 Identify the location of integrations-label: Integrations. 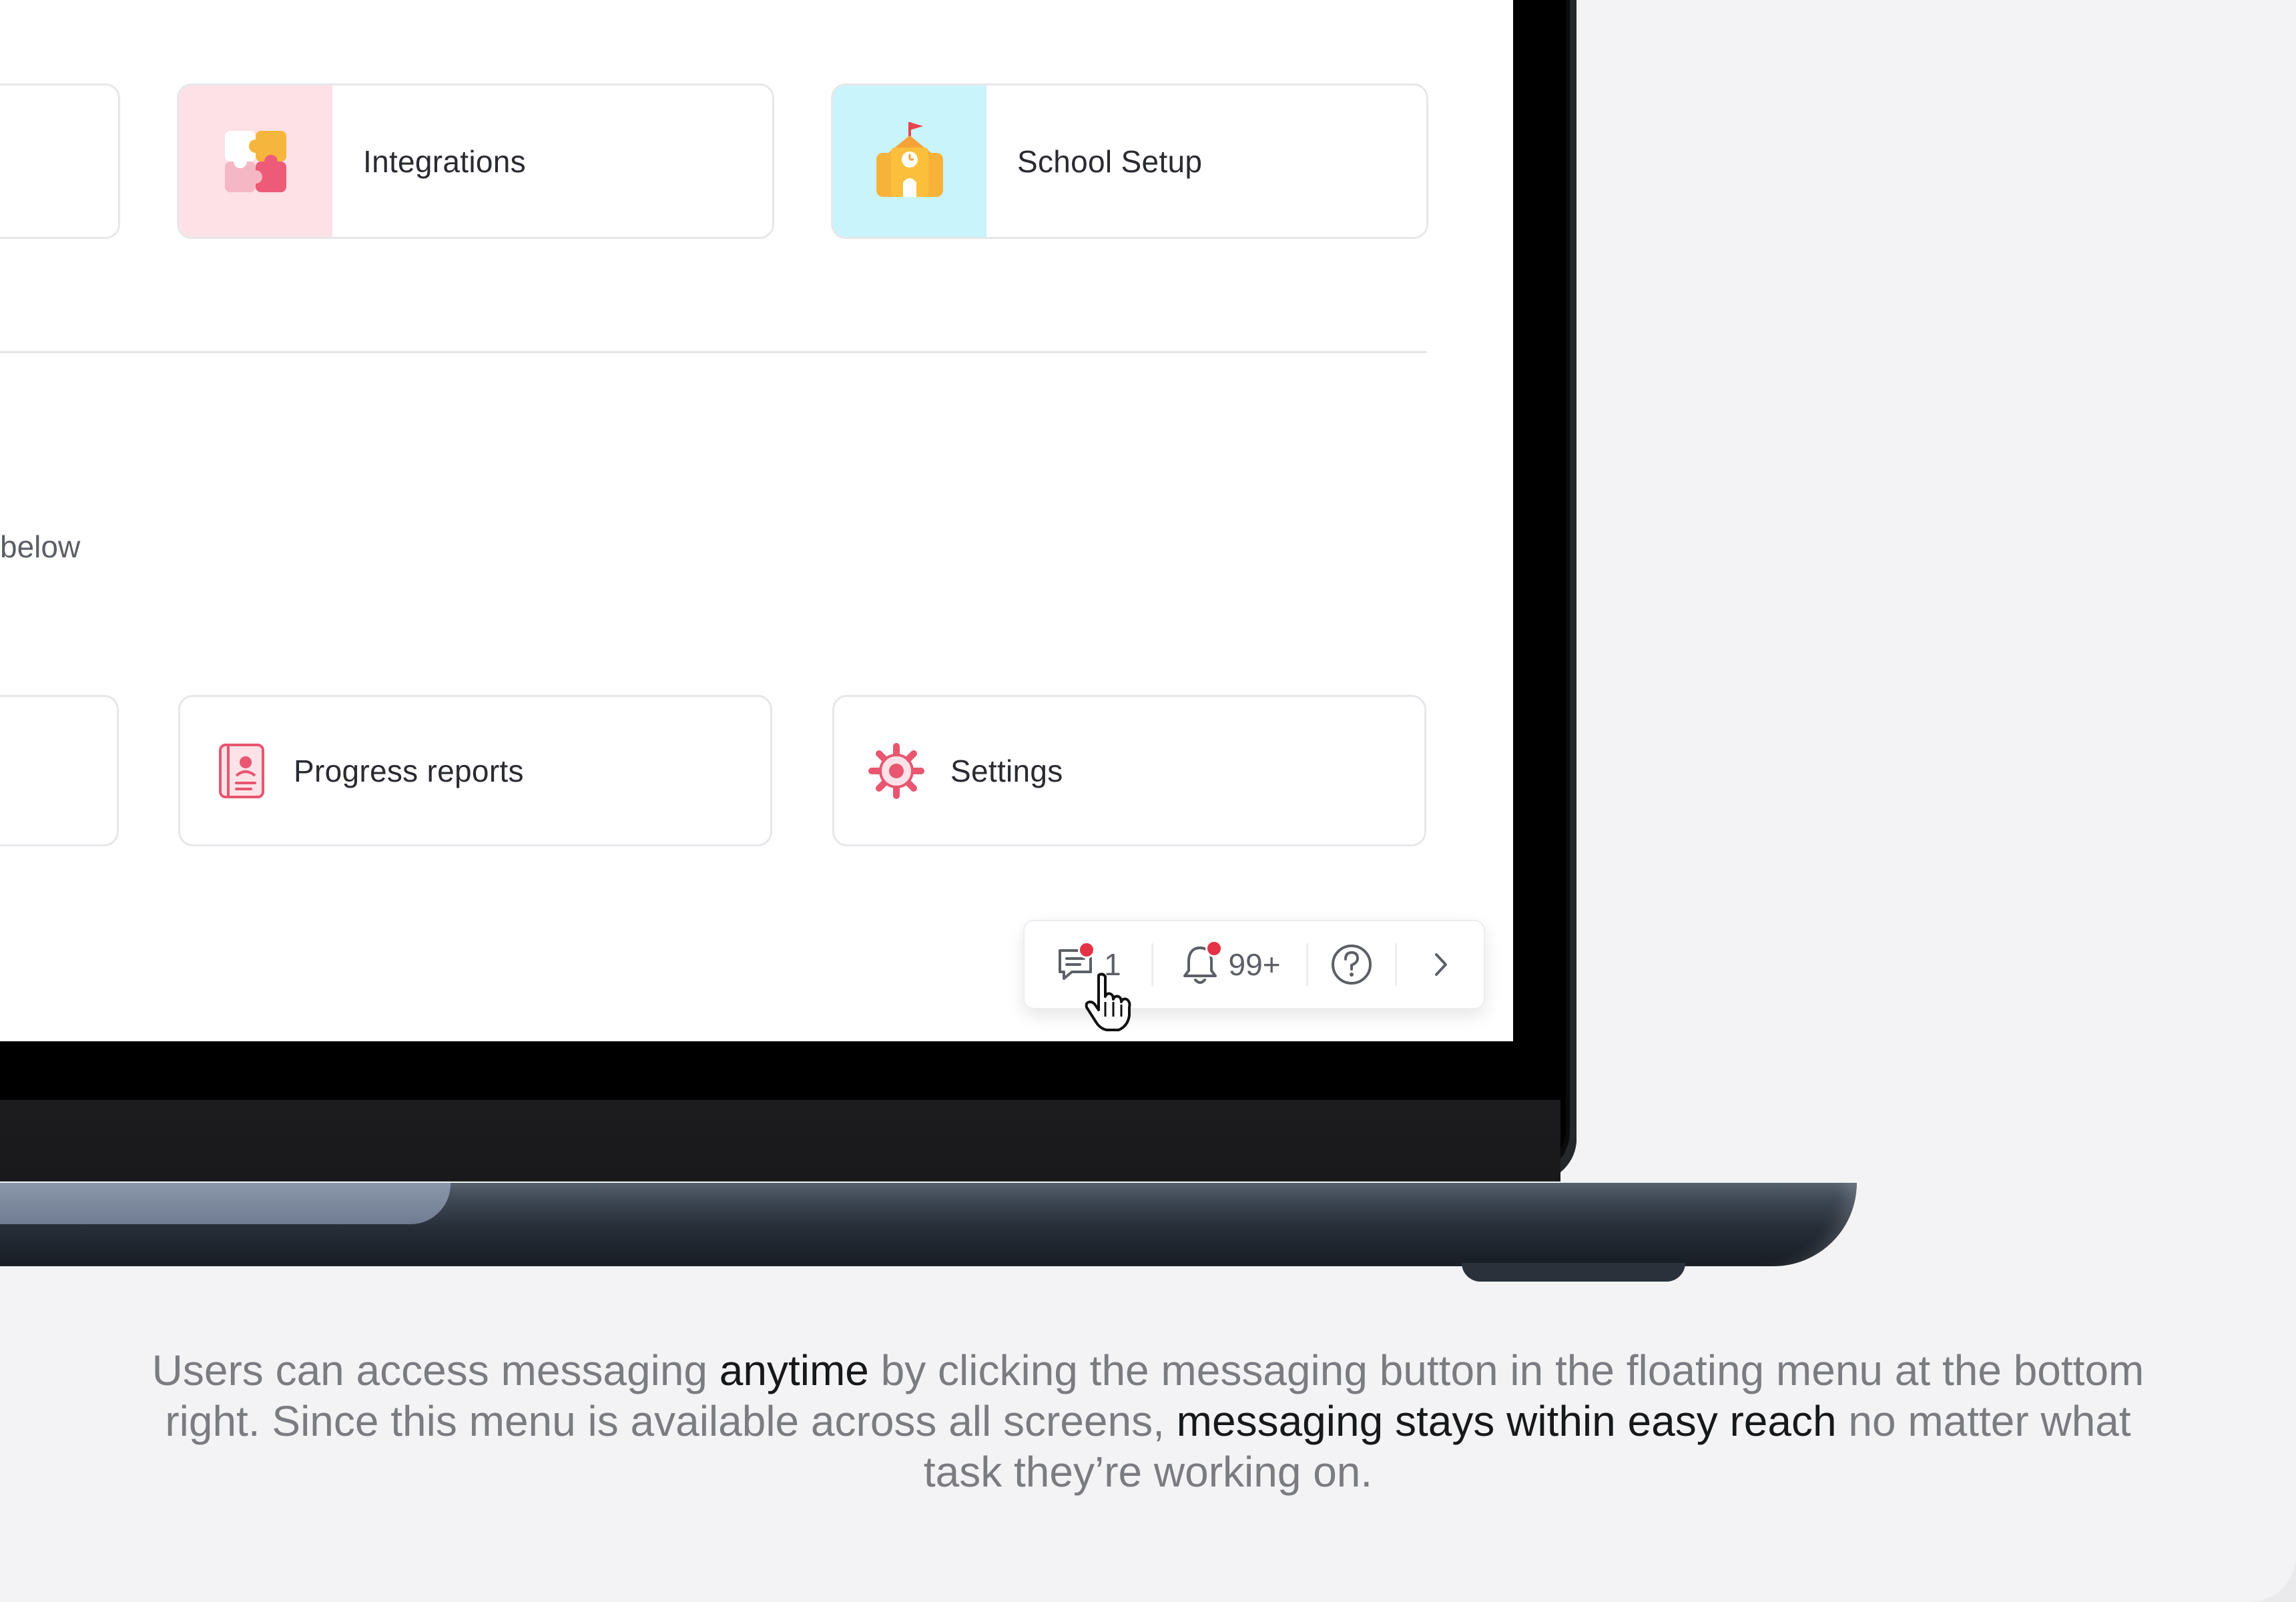
(444, 161).